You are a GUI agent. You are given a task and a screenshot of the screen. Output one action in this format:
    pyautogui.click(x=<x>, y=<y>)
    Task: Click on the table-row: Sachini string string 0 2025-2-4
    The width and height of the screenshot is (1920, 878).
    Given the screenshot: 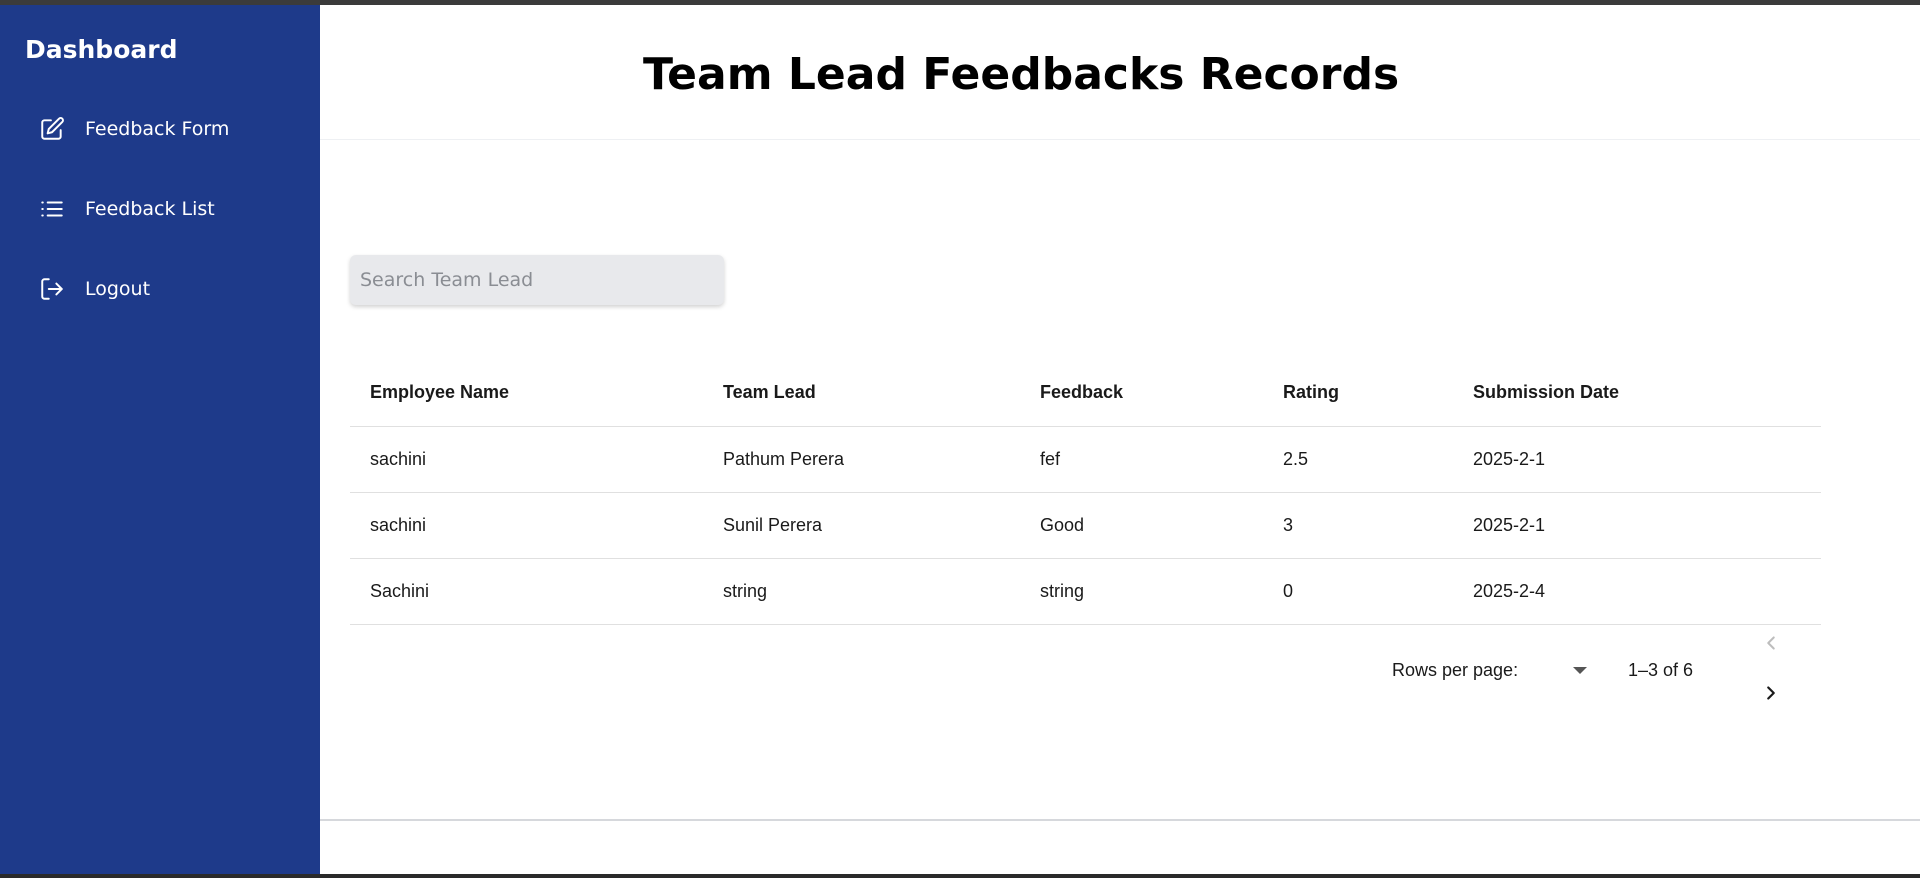 What is the action you would take?
    pyautogui.click(x=1085, y=591)
    